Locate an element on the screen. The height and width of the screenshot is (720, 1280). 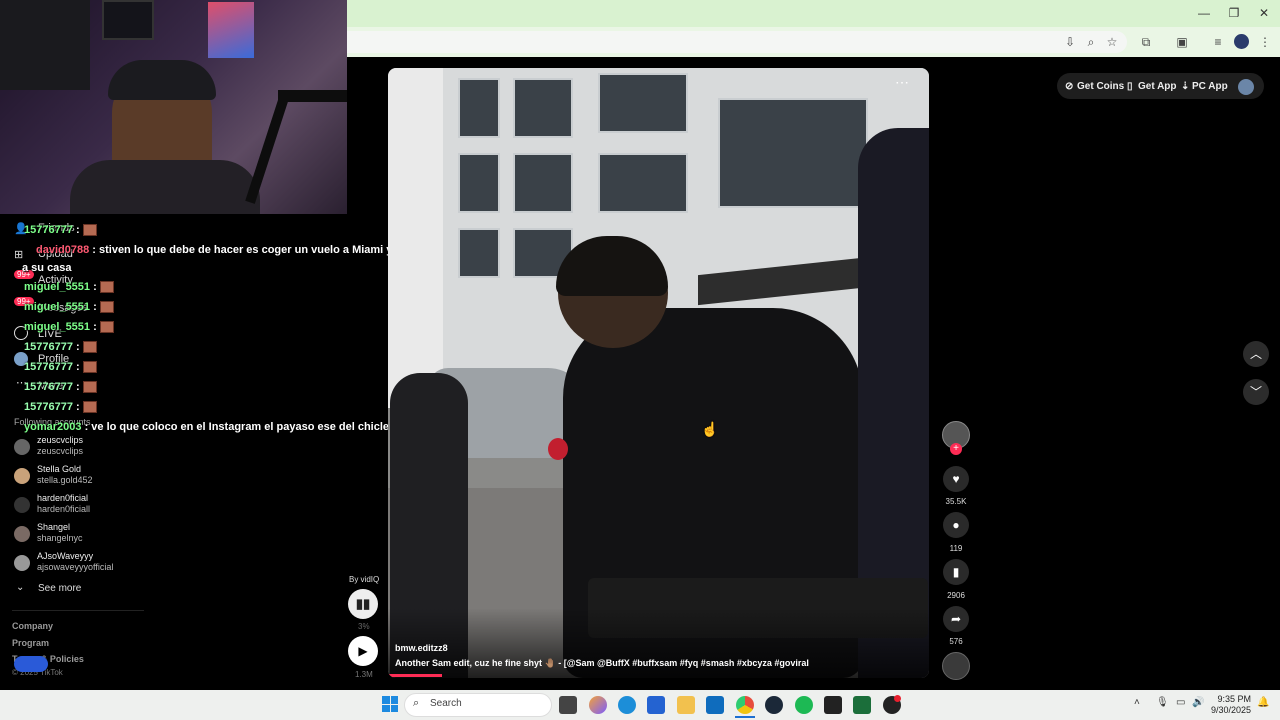
user-avatar is located at coordinates (1246, 87).